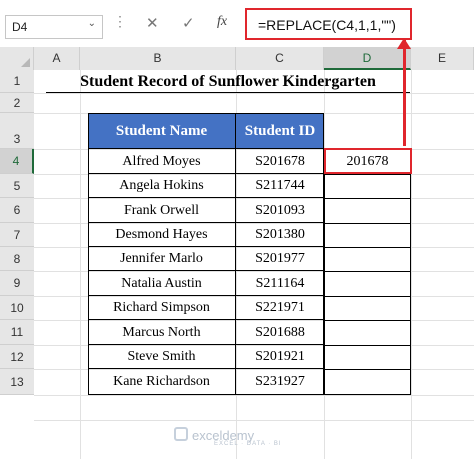 The height and width of the screenshot is (459, 474). What do you see at coordinates (280, 357) in the screenshot?
I see `student-id-cell: S201921` at bounding box center [280, 357].